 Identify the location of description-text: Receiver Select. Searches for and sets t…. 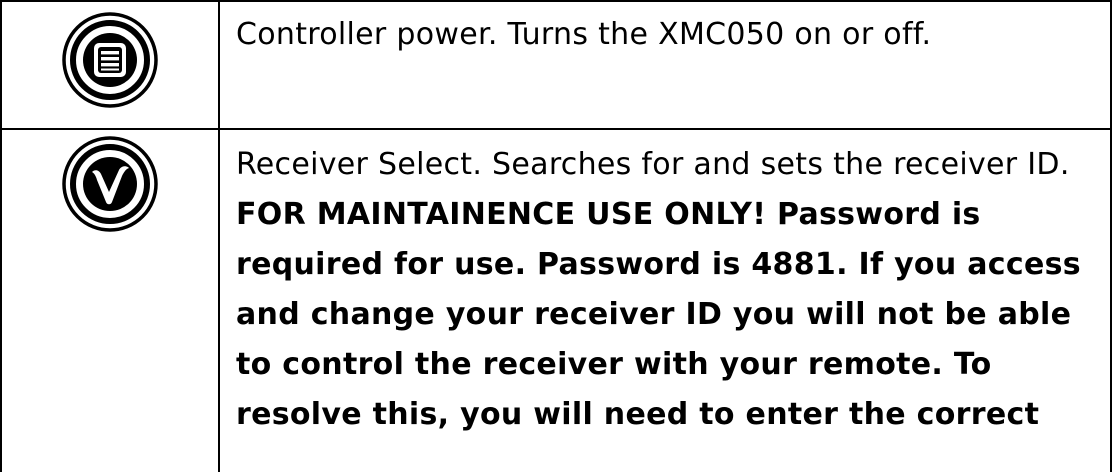
(653, 164).